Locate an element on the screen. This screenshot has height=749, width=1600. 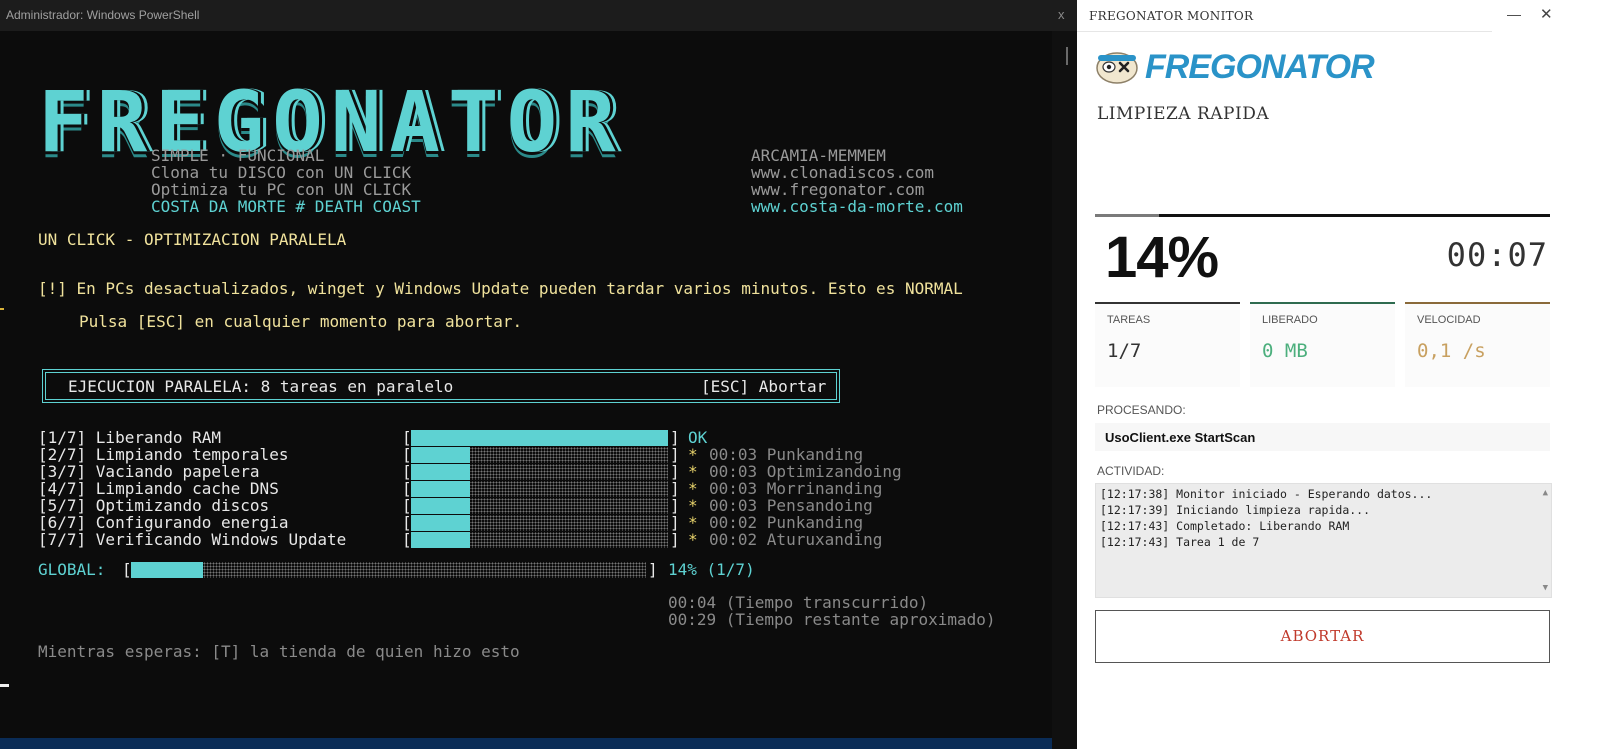
info-right-4: www.costa-da-morte.com is located at coordinates (857, 206).